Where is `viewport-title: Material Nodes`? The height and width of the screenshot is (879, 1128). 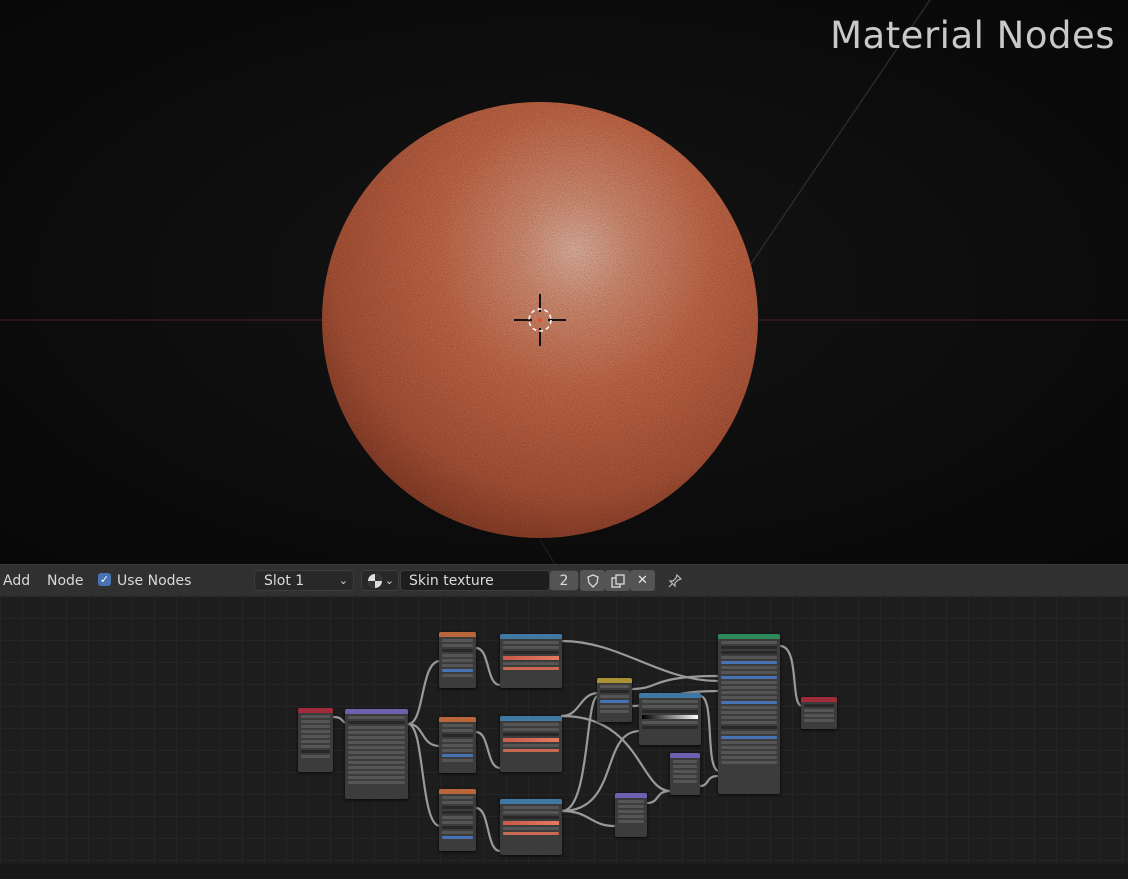
viewport-title: Material Nodes is located at coordinates (972, 35).